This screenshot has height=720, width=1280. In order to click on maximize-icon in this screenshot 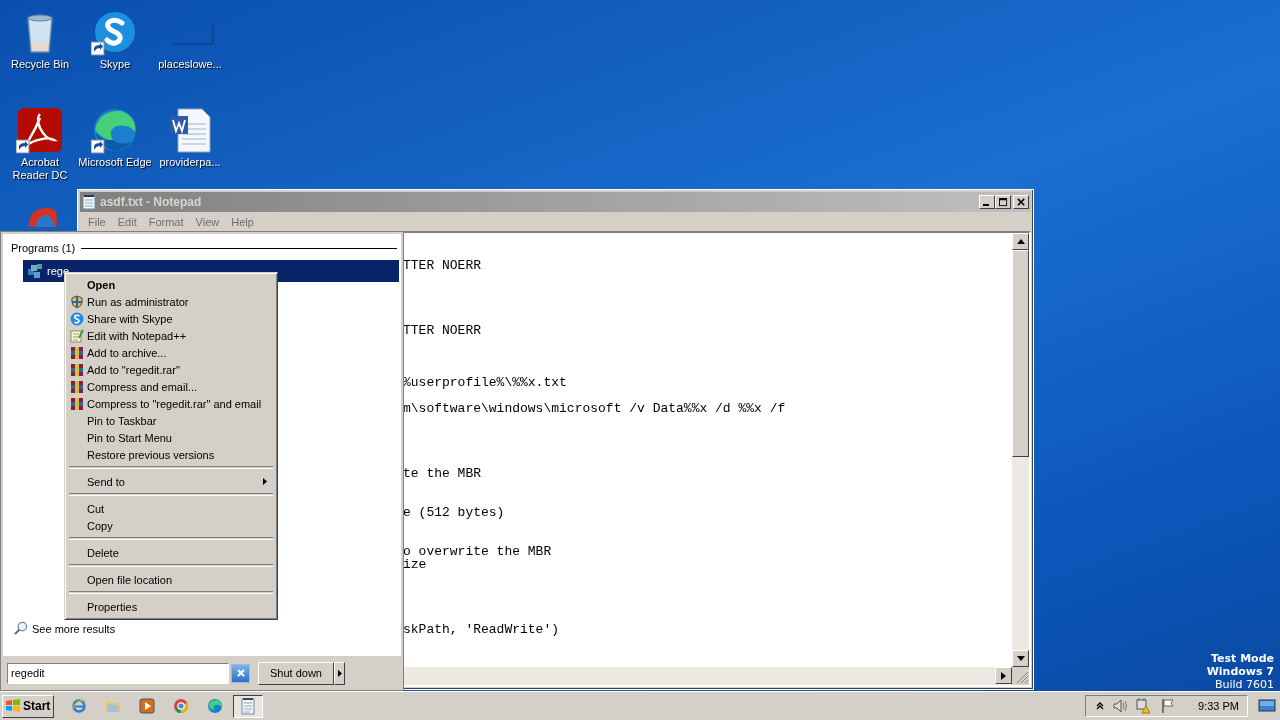, I will do `click(1003, 202)`.